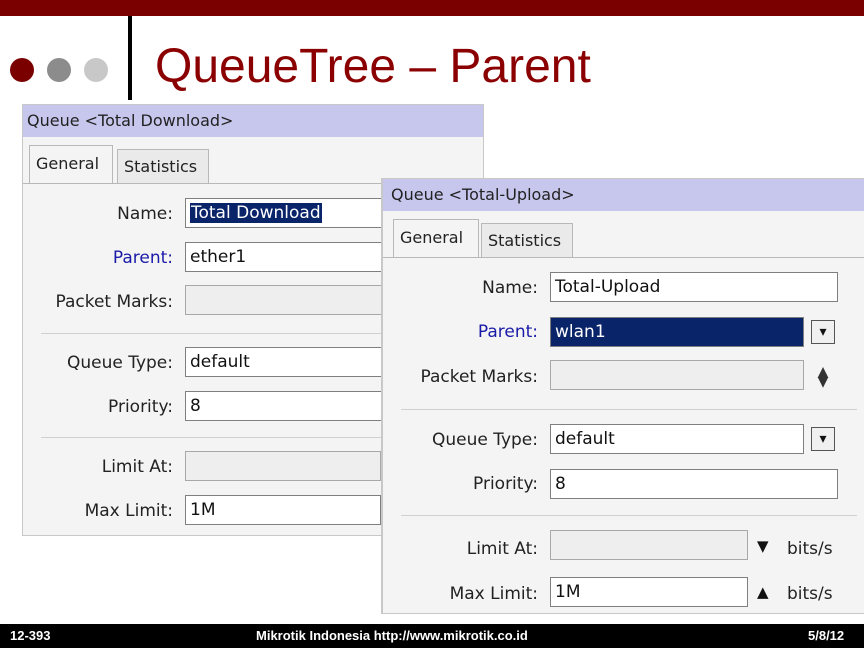 This screenshot has height=648, width=864. Describe the element at coordinates (30, 635) in the screenshot. I see `footer-slide-number: 12-393` at that location.